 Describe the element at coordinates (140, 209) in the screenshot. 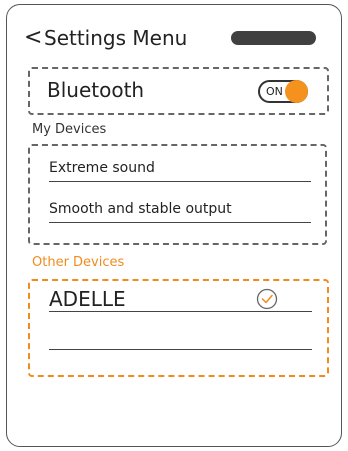

I see `device-item-smooth-output: Smooth and stable output` at that location.